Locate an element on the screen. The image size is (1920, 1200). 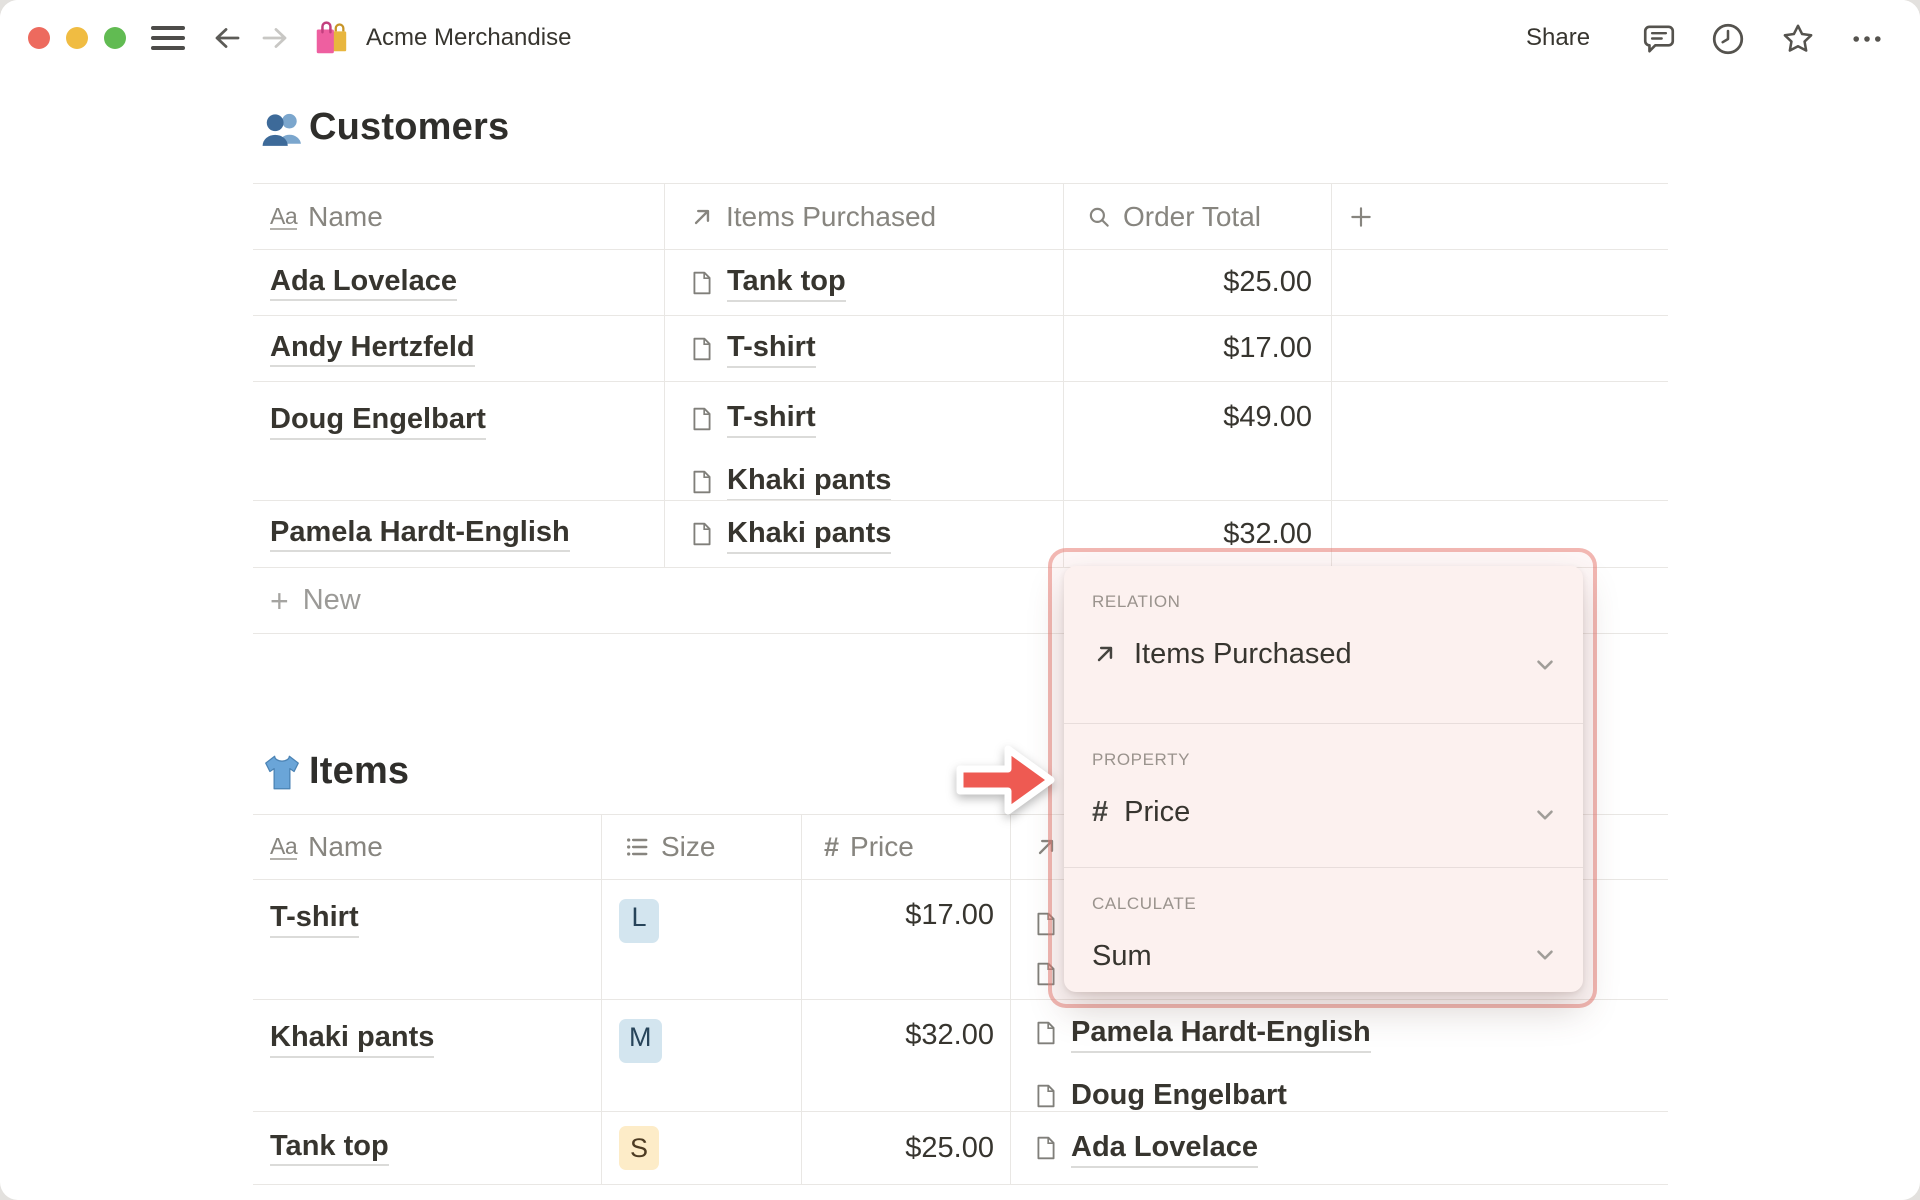
items-purchased-cell: Tank top is located at coordinates (864, 282).